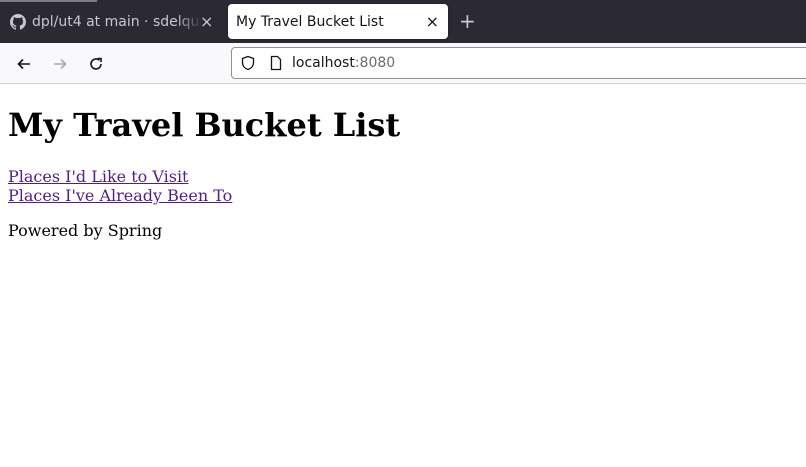 The height and width of the screenshot is (467, 806). I want to click on back-arrow-icon, so click(24, 64).